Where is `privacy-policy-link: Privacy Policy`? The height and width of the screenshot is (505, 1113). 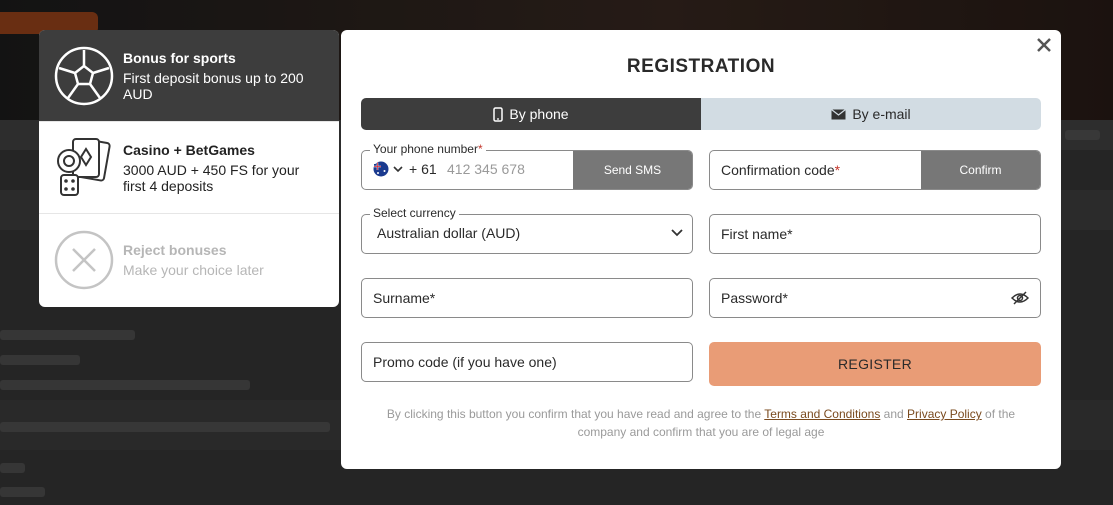
privacy-policy-link: Privacy Policy is located at coordinates (944, 414).